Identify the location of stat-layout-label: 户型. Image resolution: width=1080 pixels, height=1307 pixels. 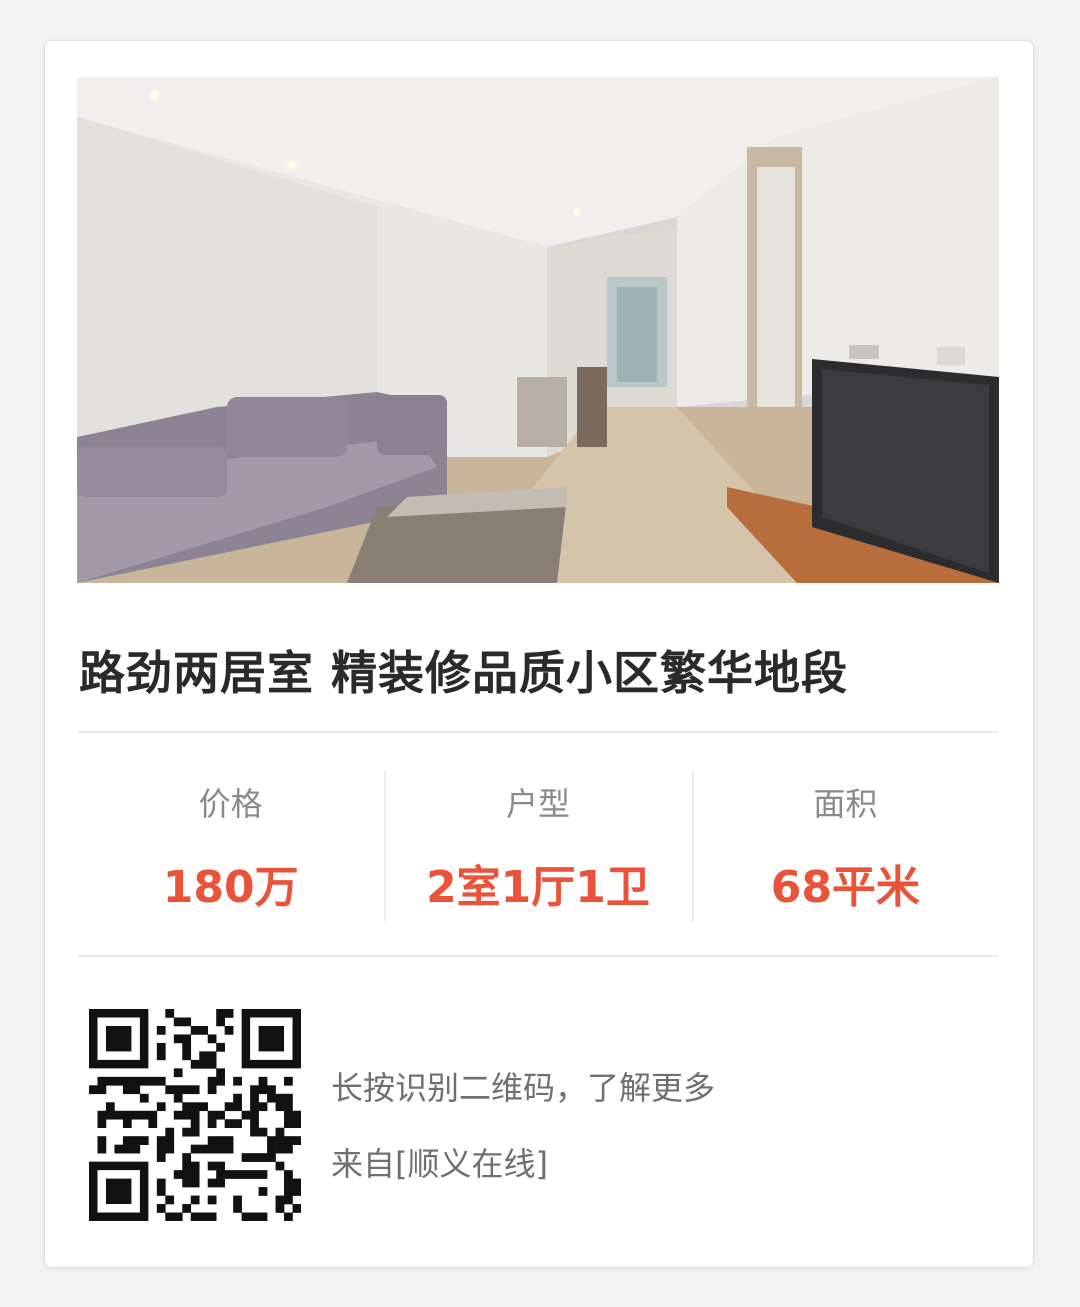
(537, 804).